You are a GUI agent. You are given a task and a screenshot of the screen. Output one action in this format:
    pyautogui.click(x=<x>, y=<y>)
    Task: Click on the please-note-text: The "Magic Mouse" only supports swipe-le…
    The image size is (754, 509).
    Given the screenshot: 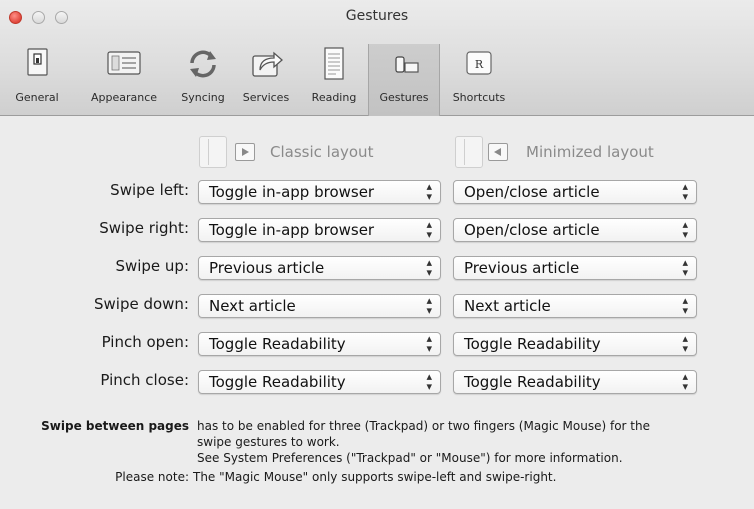 What is the action you would take?
    pyautogui.click(x=375, y=477)
    